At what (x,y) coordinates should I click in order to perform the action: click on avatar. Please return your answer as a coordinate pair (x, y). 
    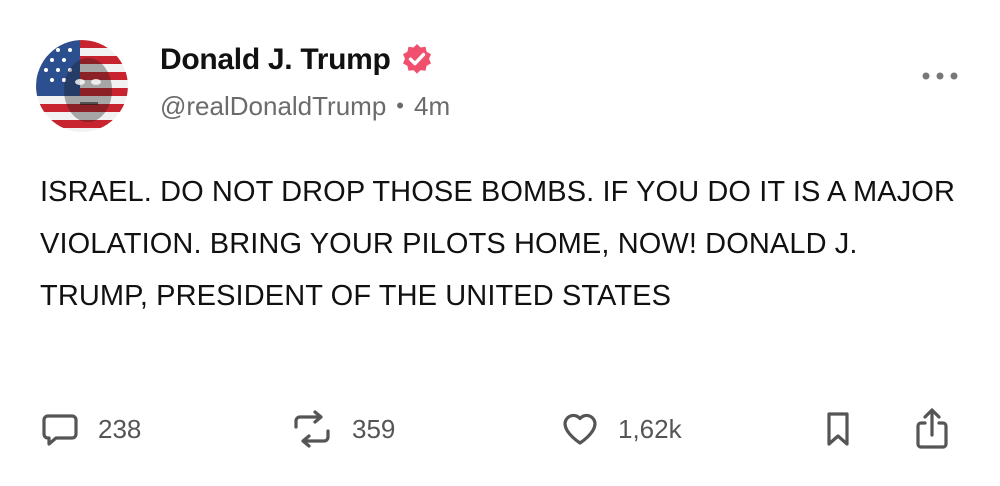
    Looking at the image, I should click on (82, 86).